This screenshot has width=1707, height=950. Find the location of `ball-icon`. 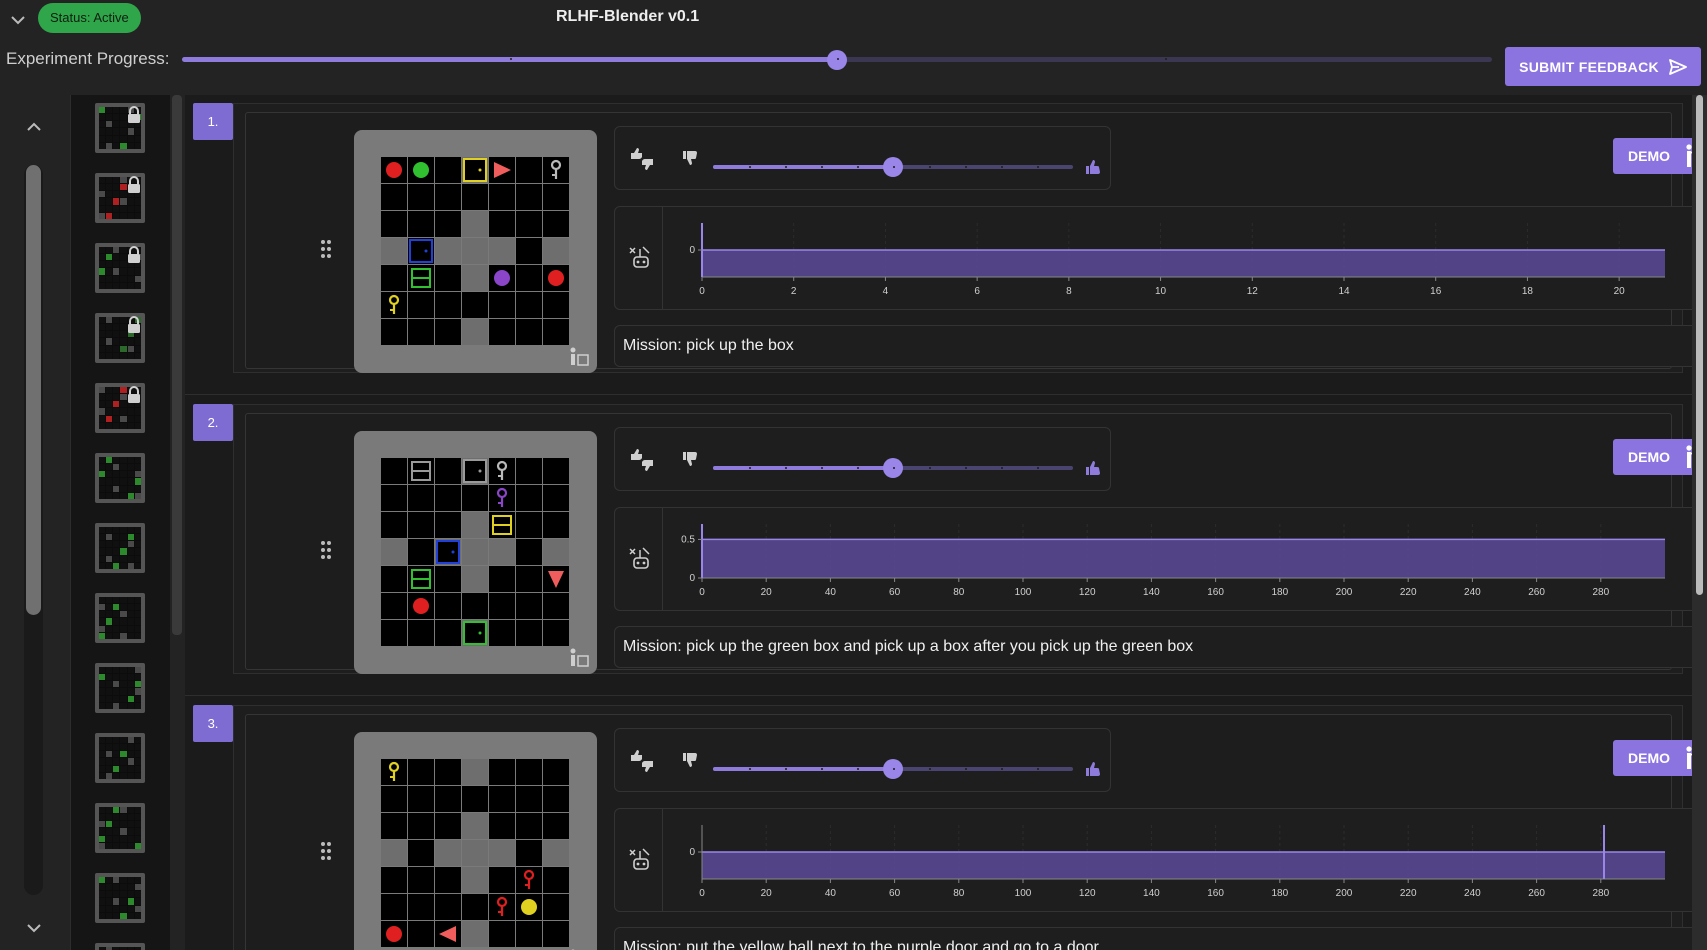

ball-icon is located at coordinates (421, 170).